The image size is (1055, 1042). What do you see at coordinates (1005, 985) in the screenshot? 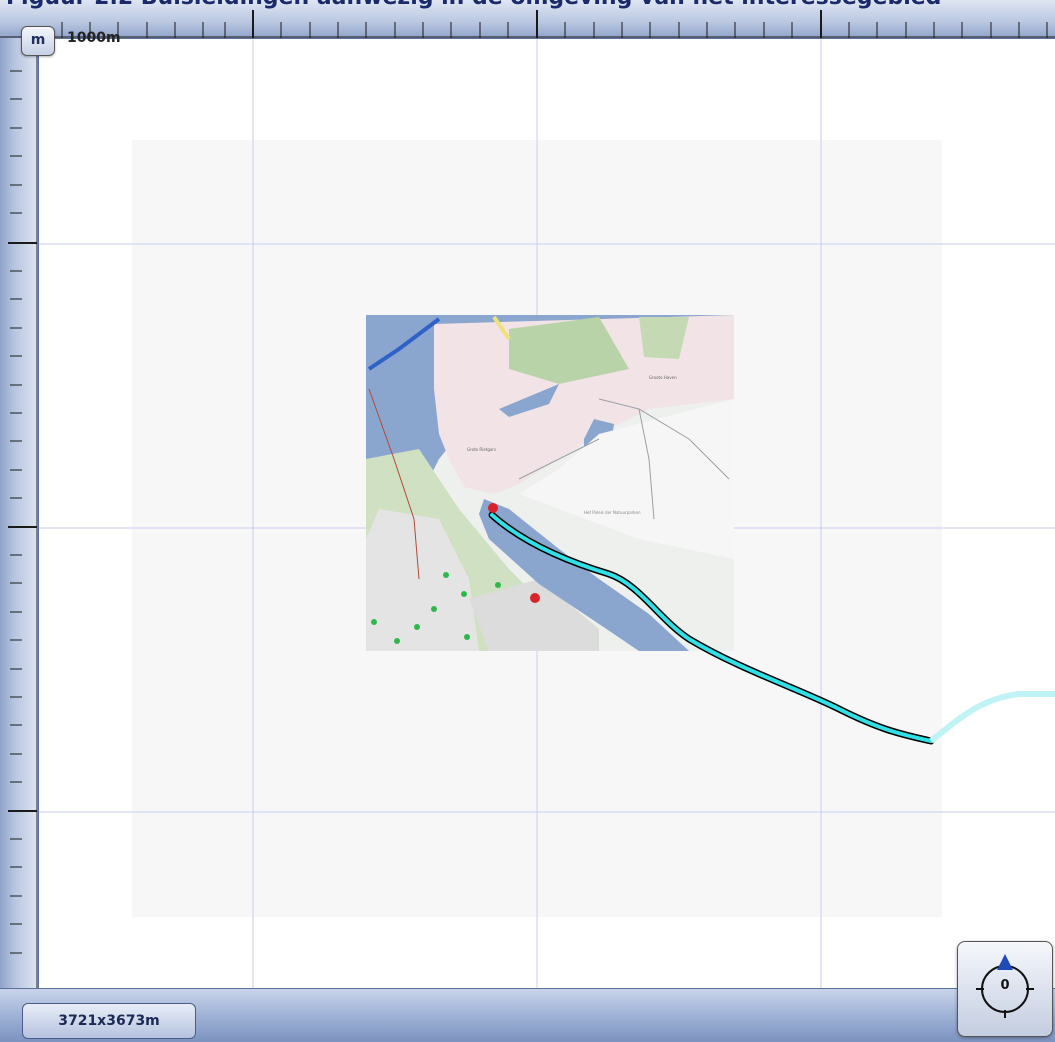
I see `compass-heading: 0` at bounding box center [1005, 985].